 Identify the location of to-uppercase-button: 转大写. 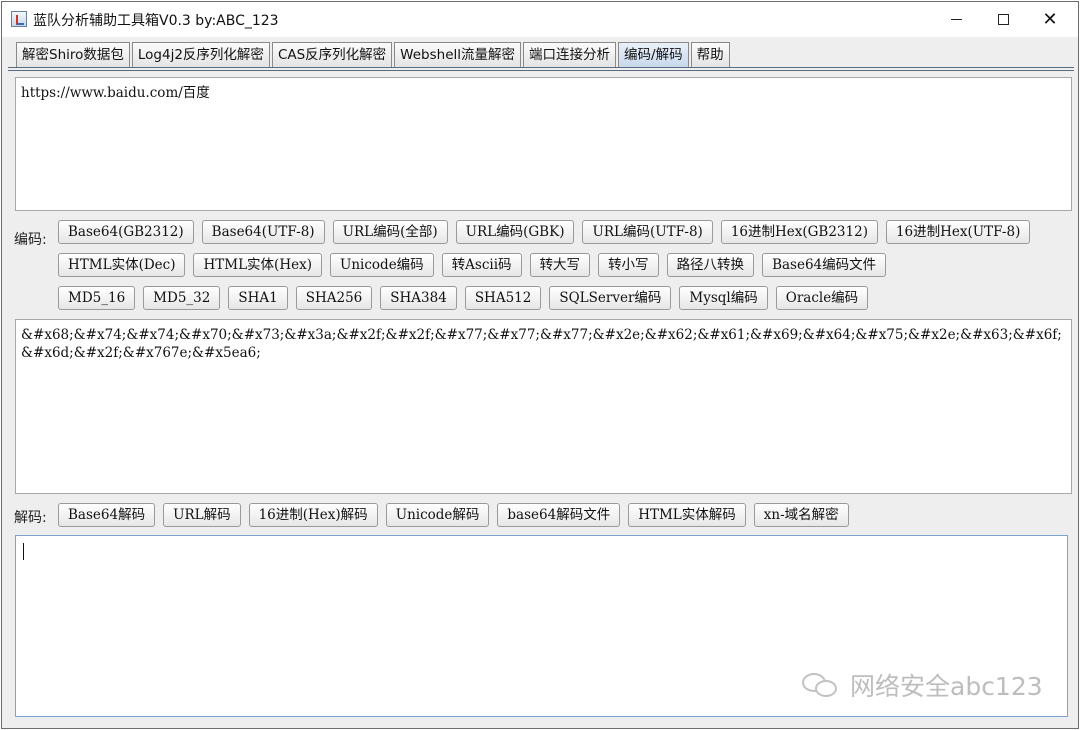
(560, 265).